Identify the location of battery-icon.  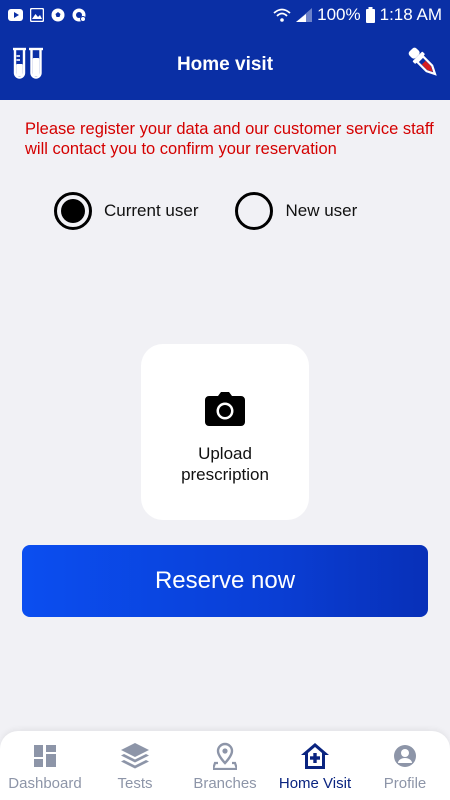
(370, 15).